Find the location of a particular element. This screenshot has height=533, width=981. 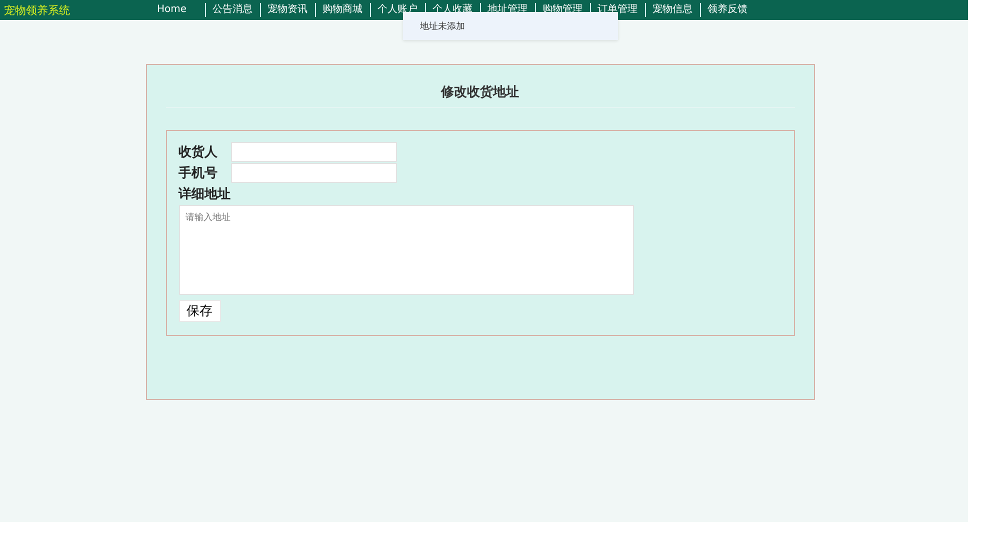

field-label: 收货人 is located at coordinates (198, 152).